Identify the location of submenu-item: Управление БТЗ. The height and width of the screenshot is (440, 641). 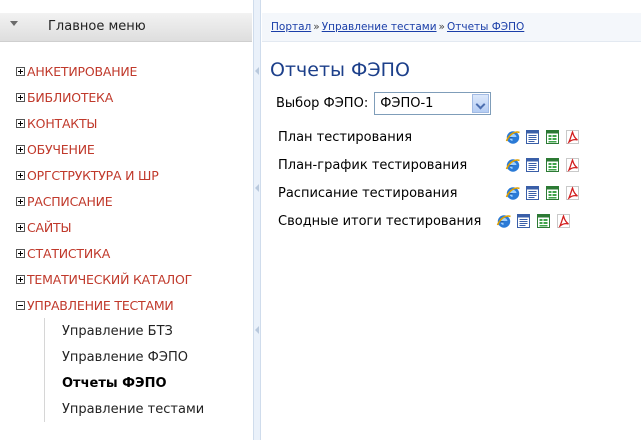
(117, 331).